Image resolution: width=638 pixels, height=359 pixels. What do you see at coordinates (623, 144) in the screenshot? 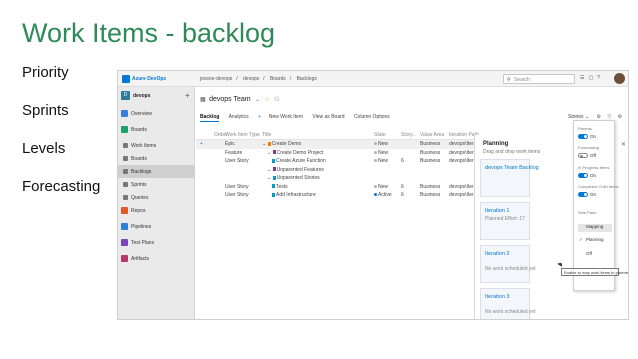
I see `close-icon: ✕` at bounding box center [623, 144].